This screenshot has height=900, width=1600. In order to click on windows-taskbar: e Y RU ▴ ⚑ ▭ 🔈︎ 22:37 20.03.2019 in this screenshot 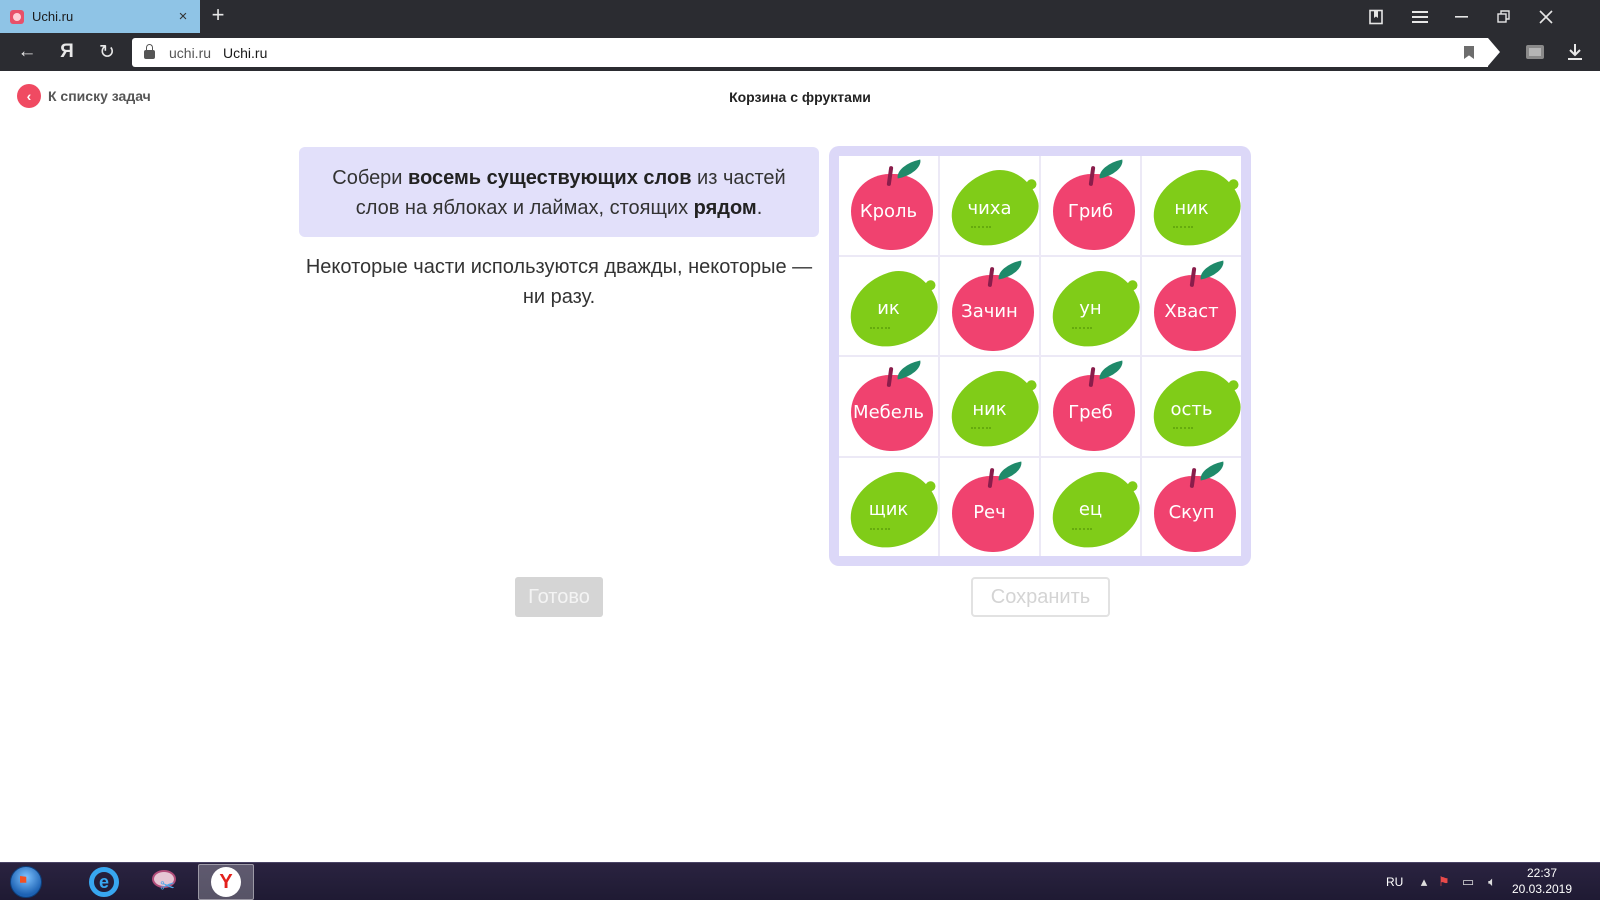, I will do `click(800, 881)`.